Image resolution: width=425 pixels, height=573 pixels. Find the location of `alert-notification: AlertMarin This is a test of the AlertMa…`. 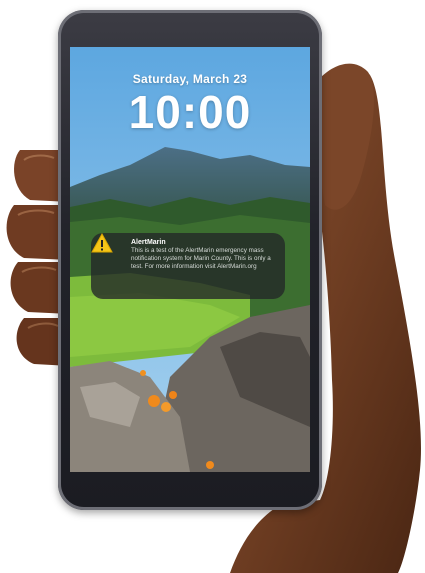

alert-notification: AlertMarin This is a test of the AlertMa… is located at coordinates (188, 266).